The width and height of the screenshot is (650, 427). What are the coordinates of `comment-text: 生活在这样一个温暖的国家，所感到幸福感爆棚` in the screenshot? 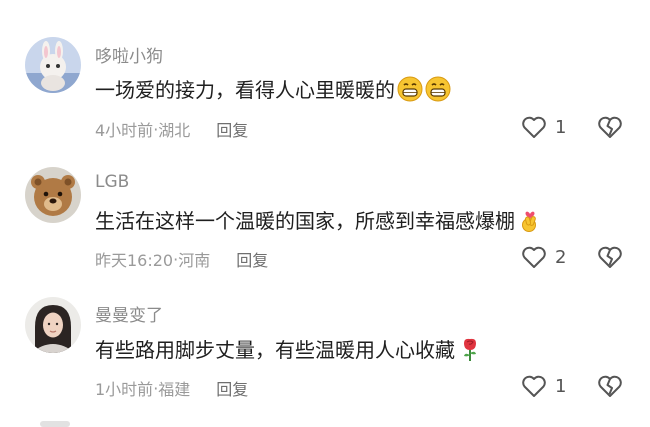 It's located at (319, 219).